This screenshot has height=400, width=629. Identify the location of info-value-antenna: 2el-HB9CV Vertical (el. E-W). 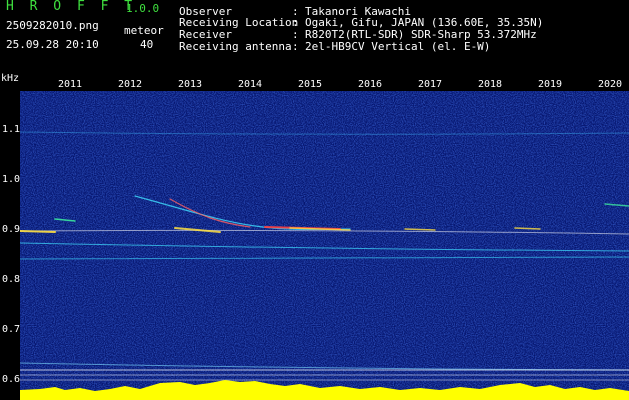
(398, 46).